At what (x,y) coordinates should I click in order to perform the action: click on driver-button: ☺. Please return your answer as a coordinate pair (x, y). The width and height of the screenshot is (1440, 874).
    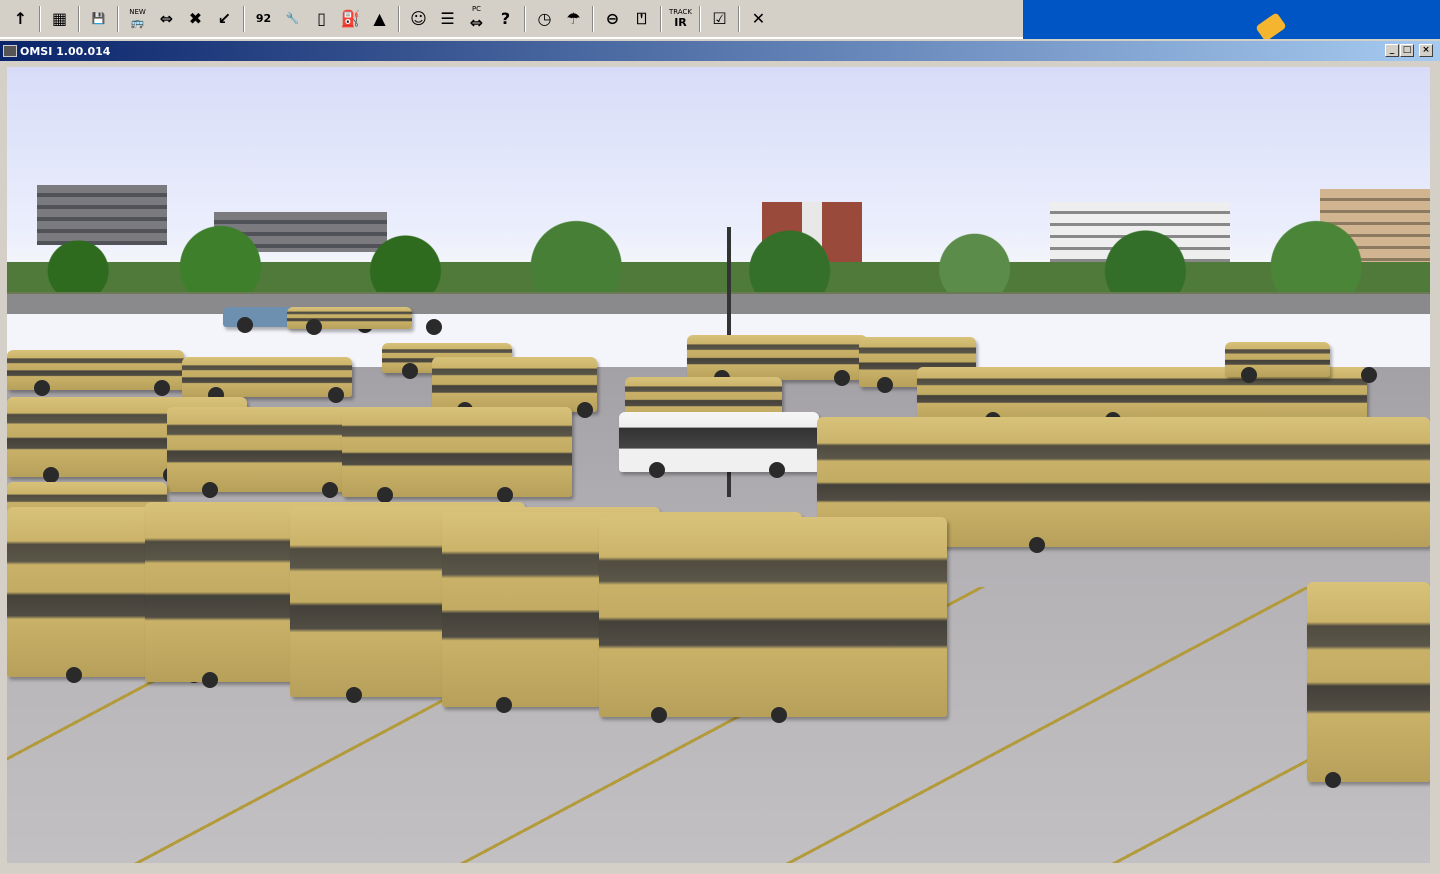
    Looking at the image, I should click on (419, 19).